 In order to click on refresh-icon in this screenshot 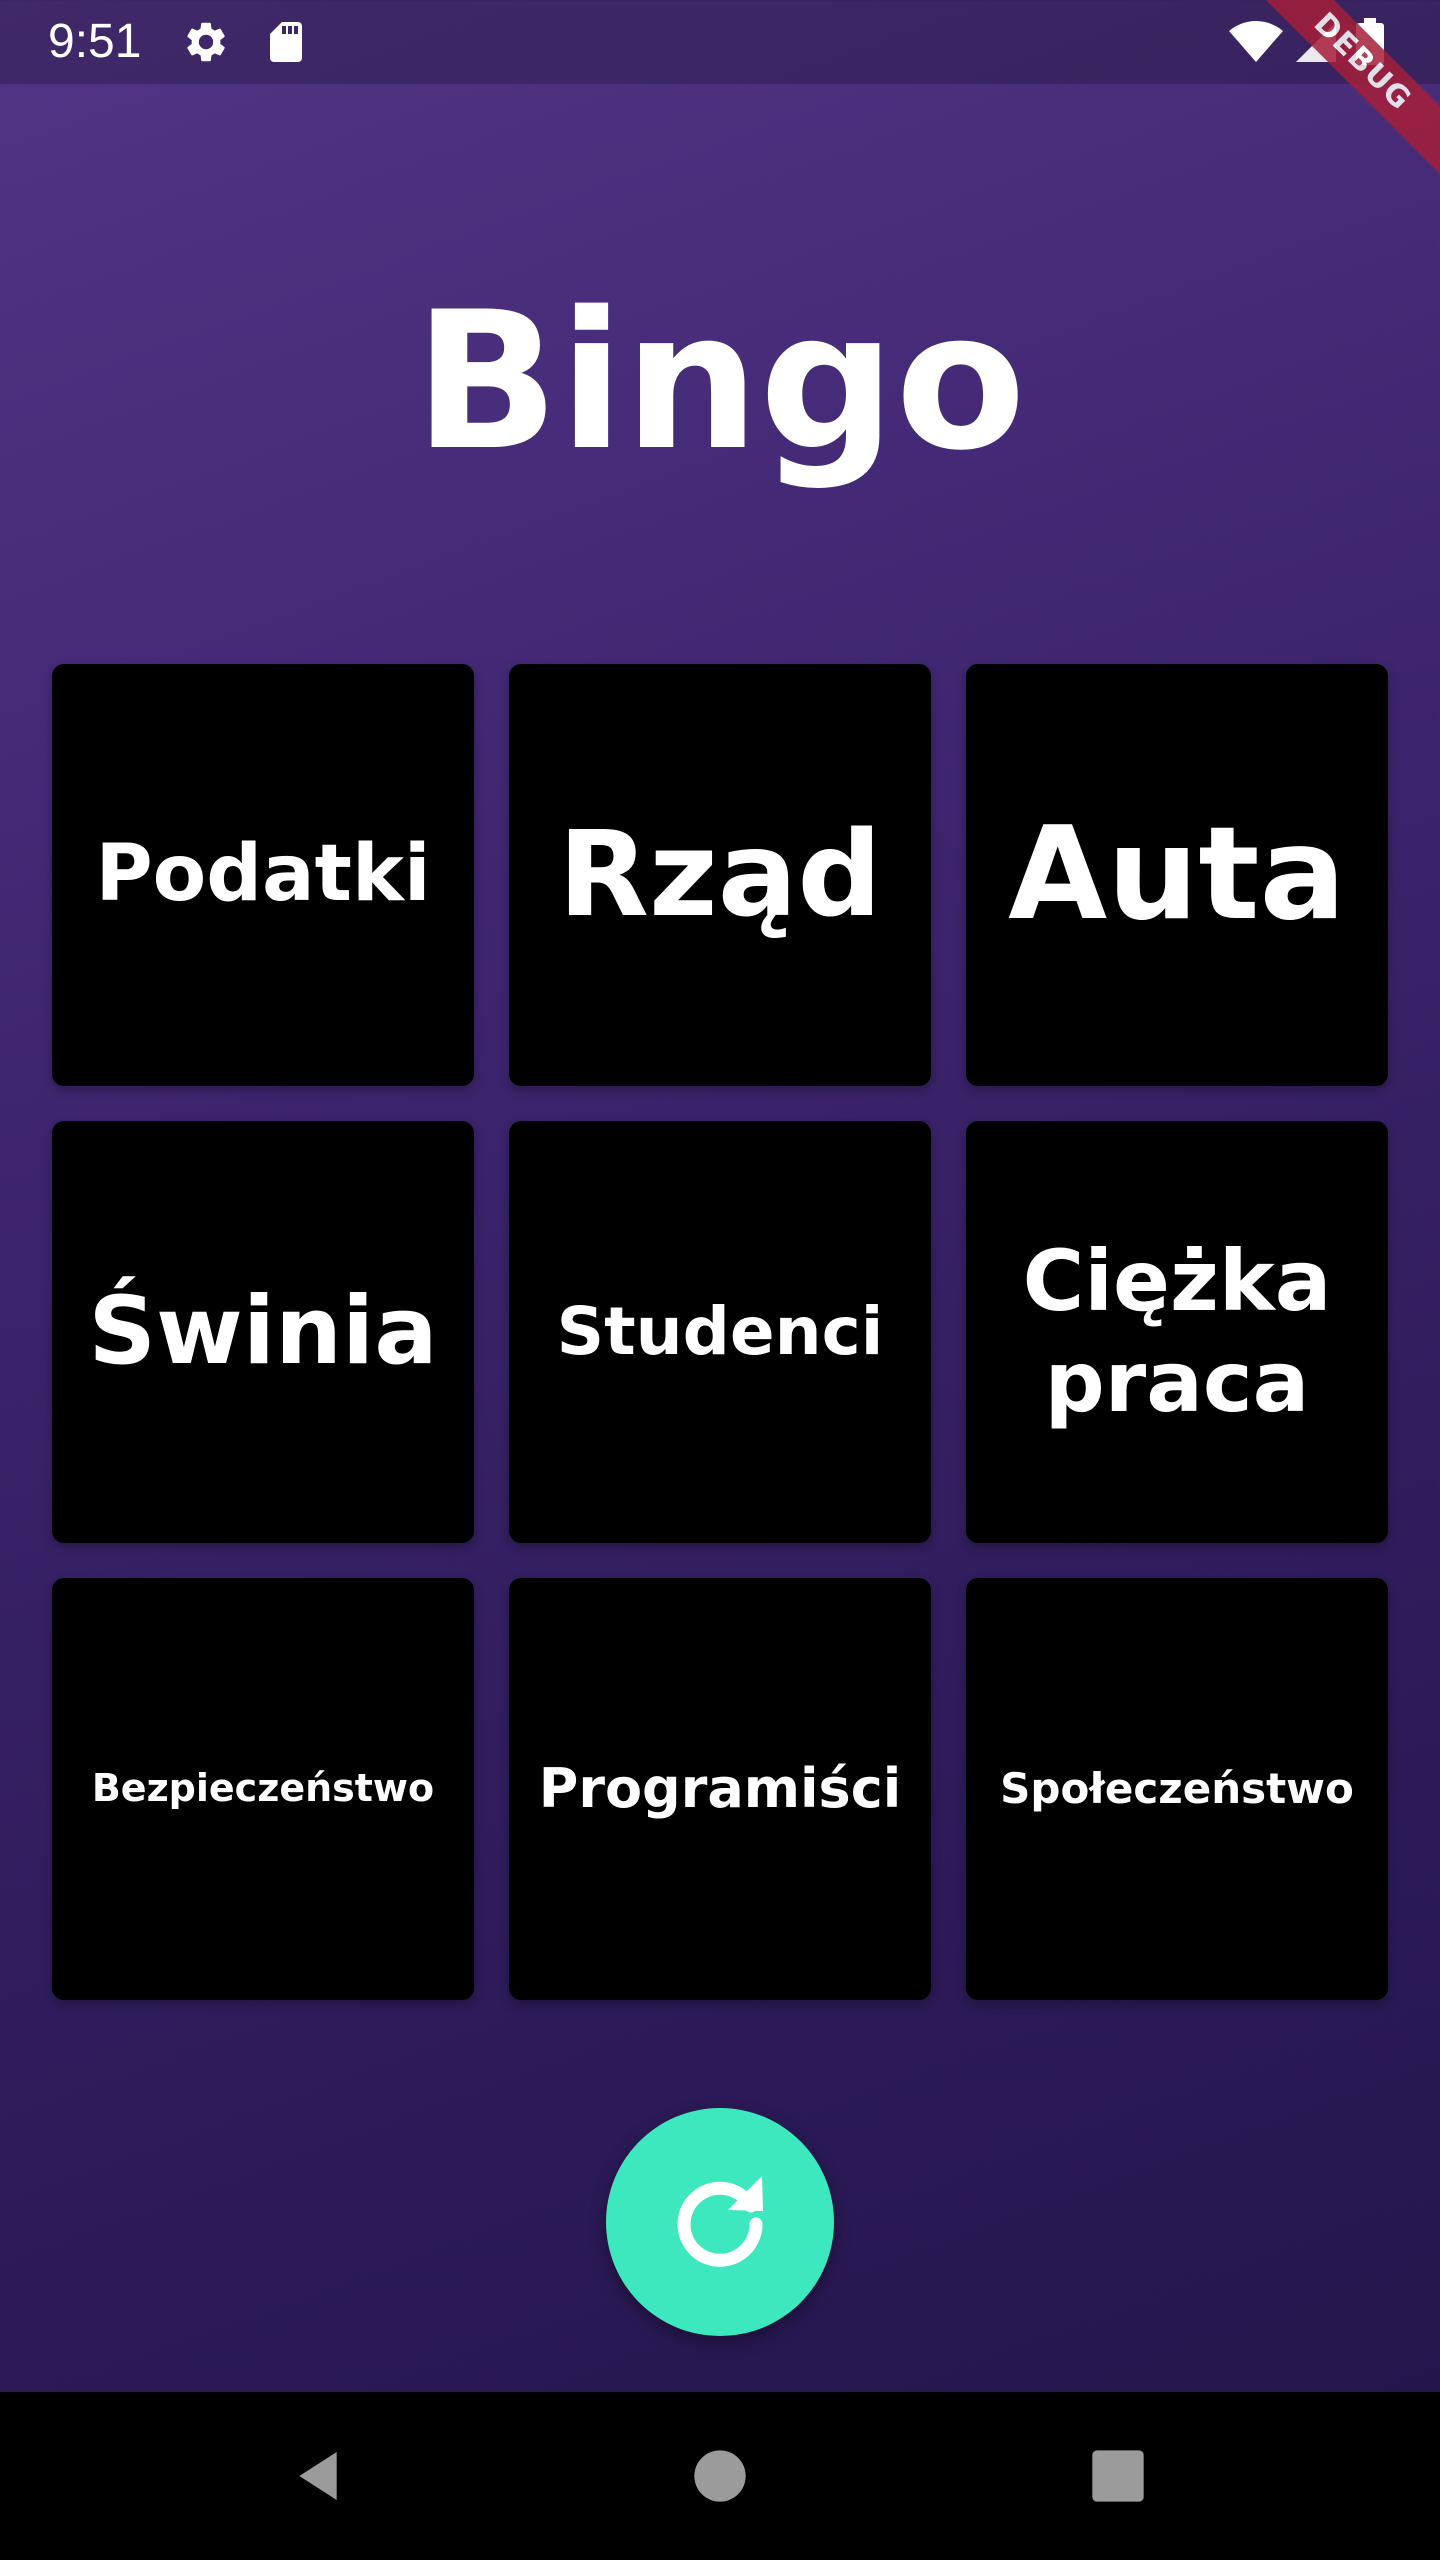, I will do `click(720, 2222)`.